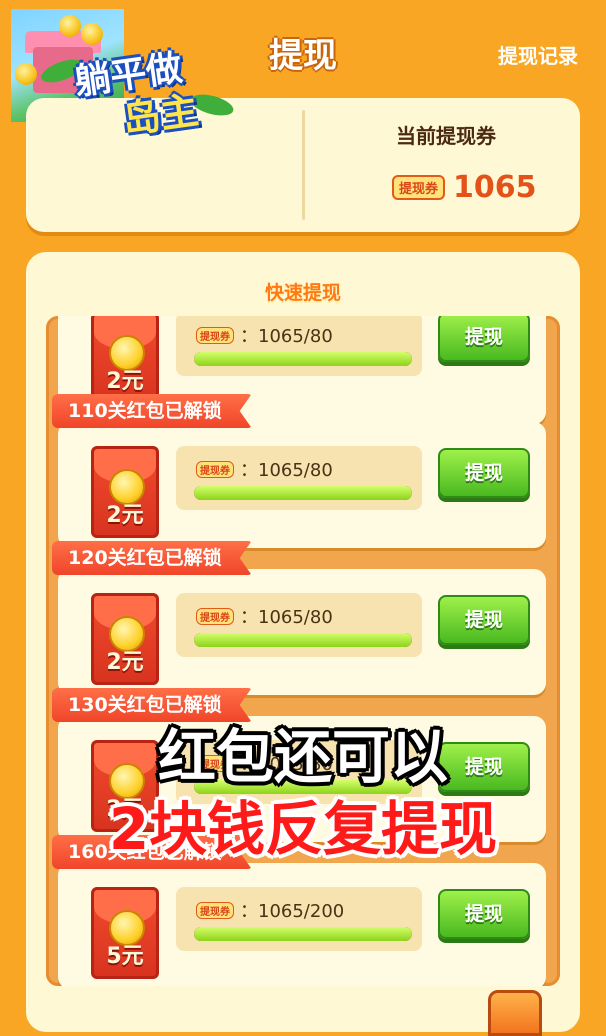  Describe the element at coordinates (160, 115) in the screenshot. I see `logo-text-line2: 岛主` at that location.